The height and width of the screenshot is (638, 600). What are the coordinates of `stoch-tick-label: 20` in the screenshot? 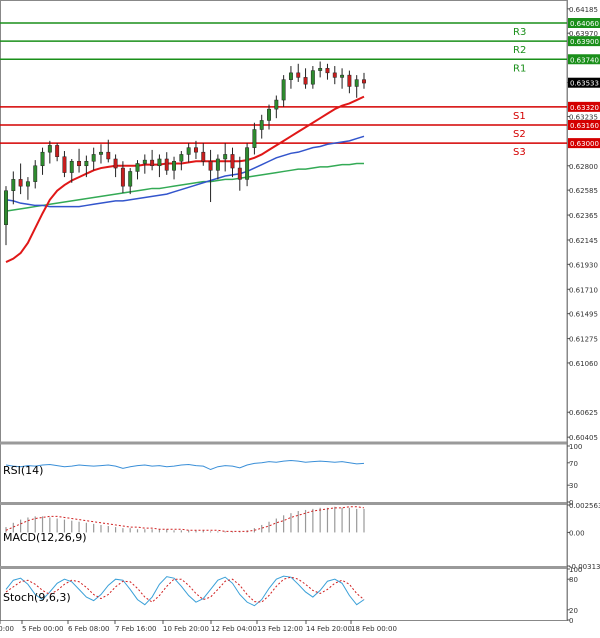 It's located at (573, 611).